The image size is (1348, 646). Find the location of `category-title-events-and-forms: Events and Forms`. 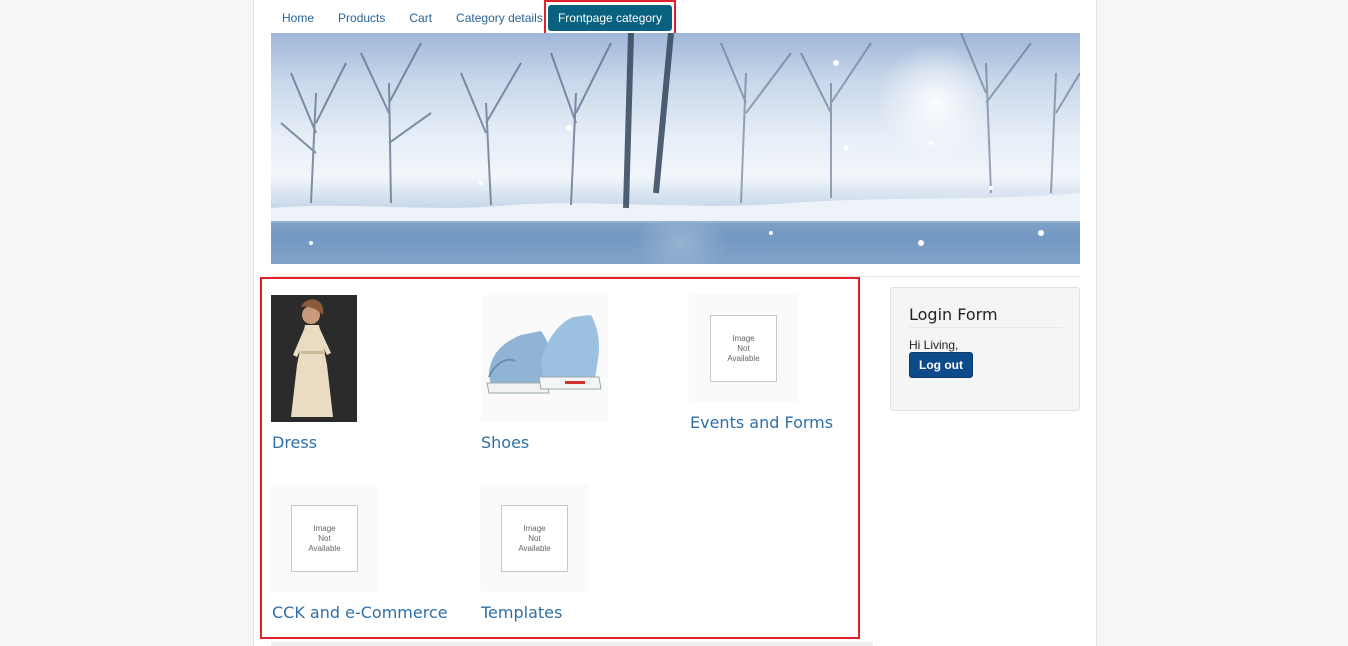

category-title-events-and-forms: Events and Forms is located at coordinates (761, 422).